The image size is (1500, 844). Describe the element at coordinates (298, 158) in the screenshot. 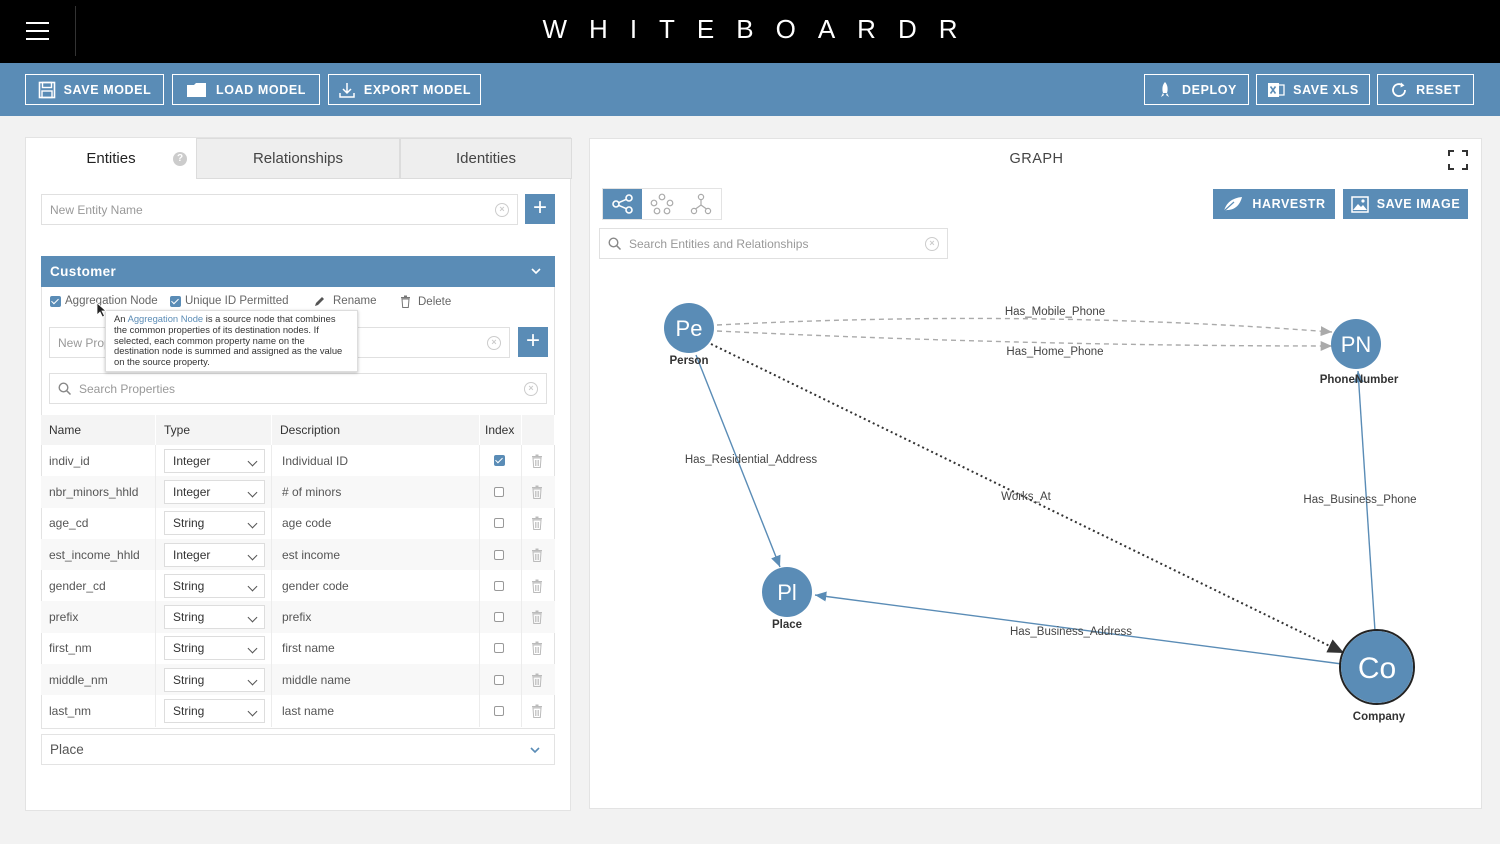

I see `tab-relationships: Relationships` at that location.